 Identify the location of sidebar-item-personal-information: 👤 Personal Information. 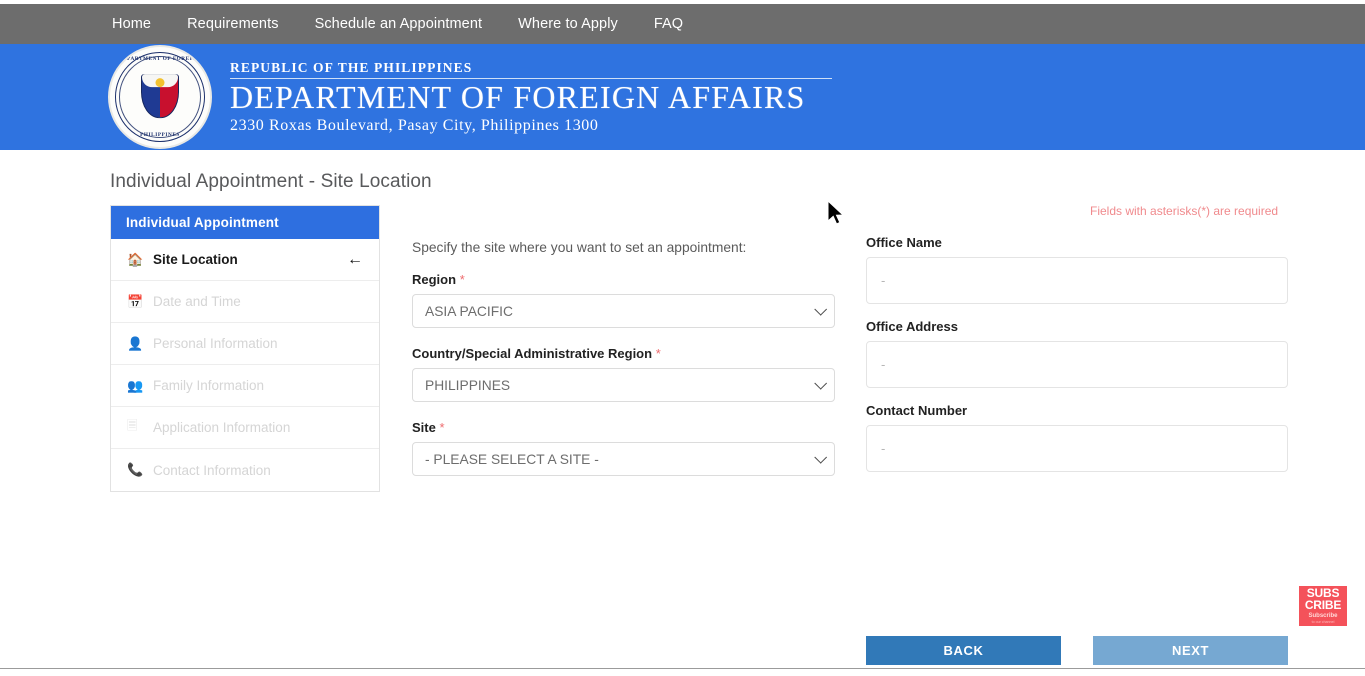
(245, 344).